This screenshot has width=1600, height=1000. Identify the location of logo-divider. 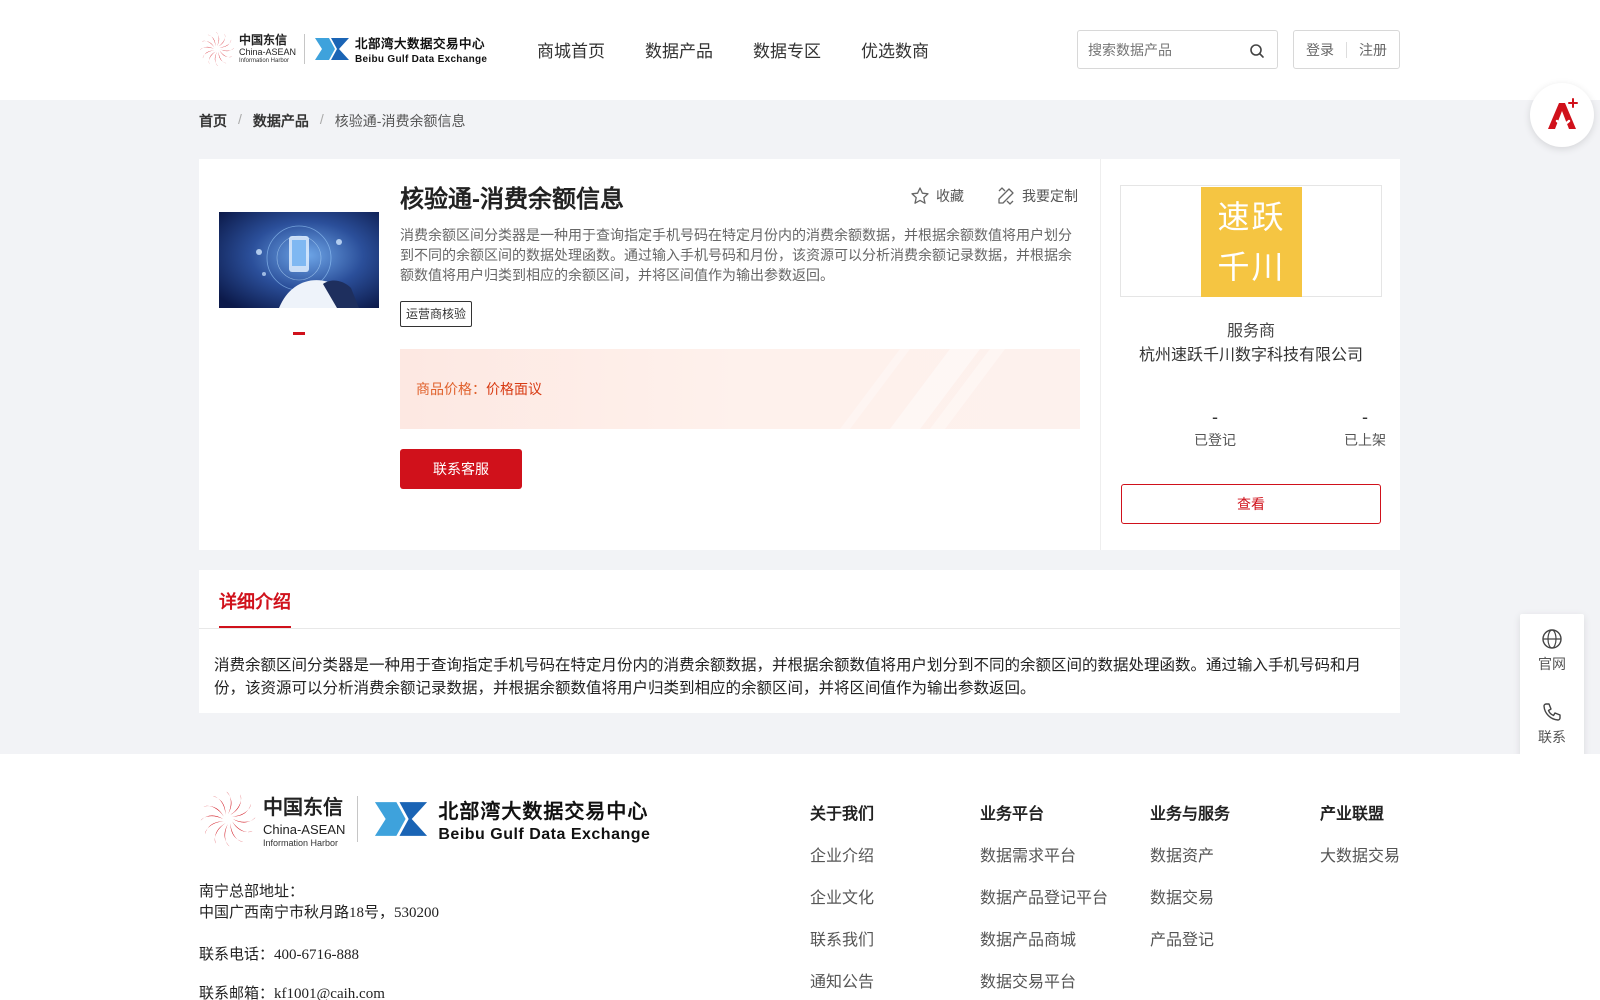
(305, 49).